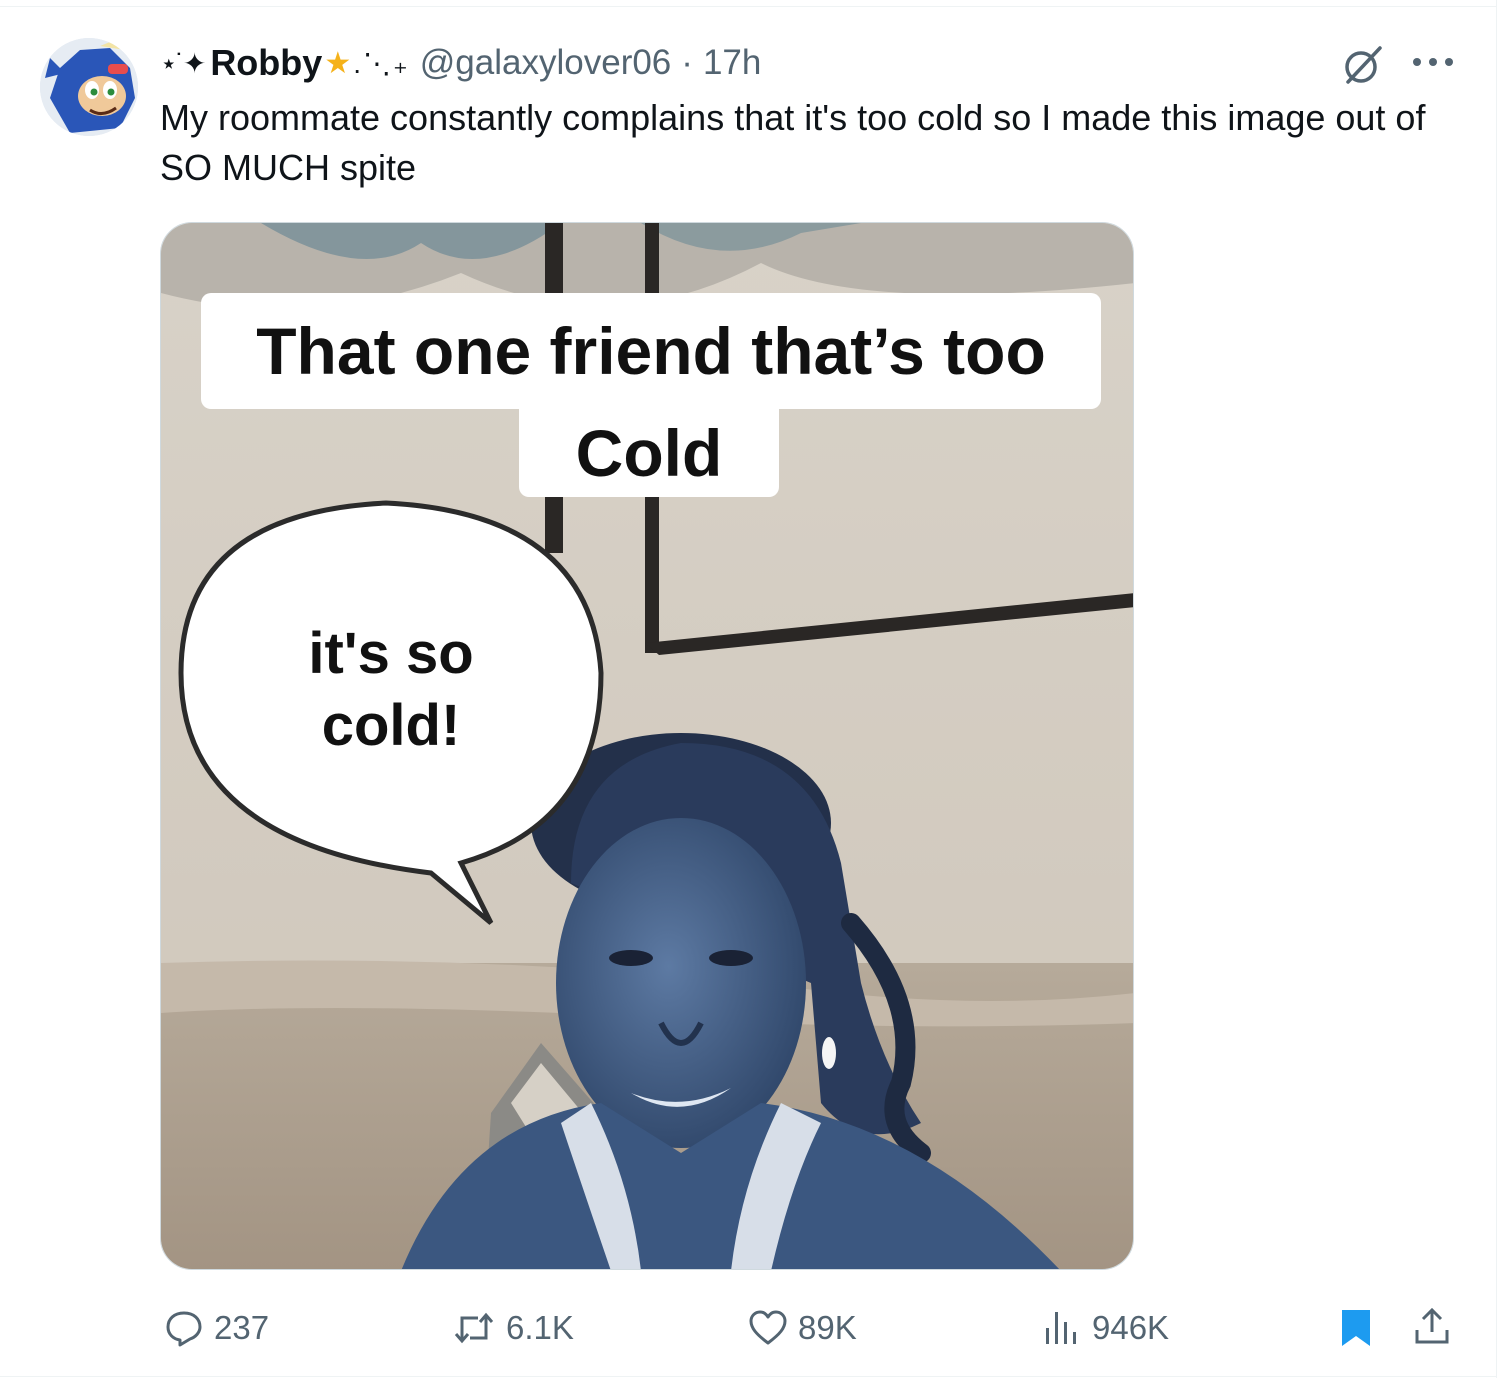 The height and width of the screenshot is (1378, 1506). I want to click on user-handle: @galaxylover06, so click(546, 63).